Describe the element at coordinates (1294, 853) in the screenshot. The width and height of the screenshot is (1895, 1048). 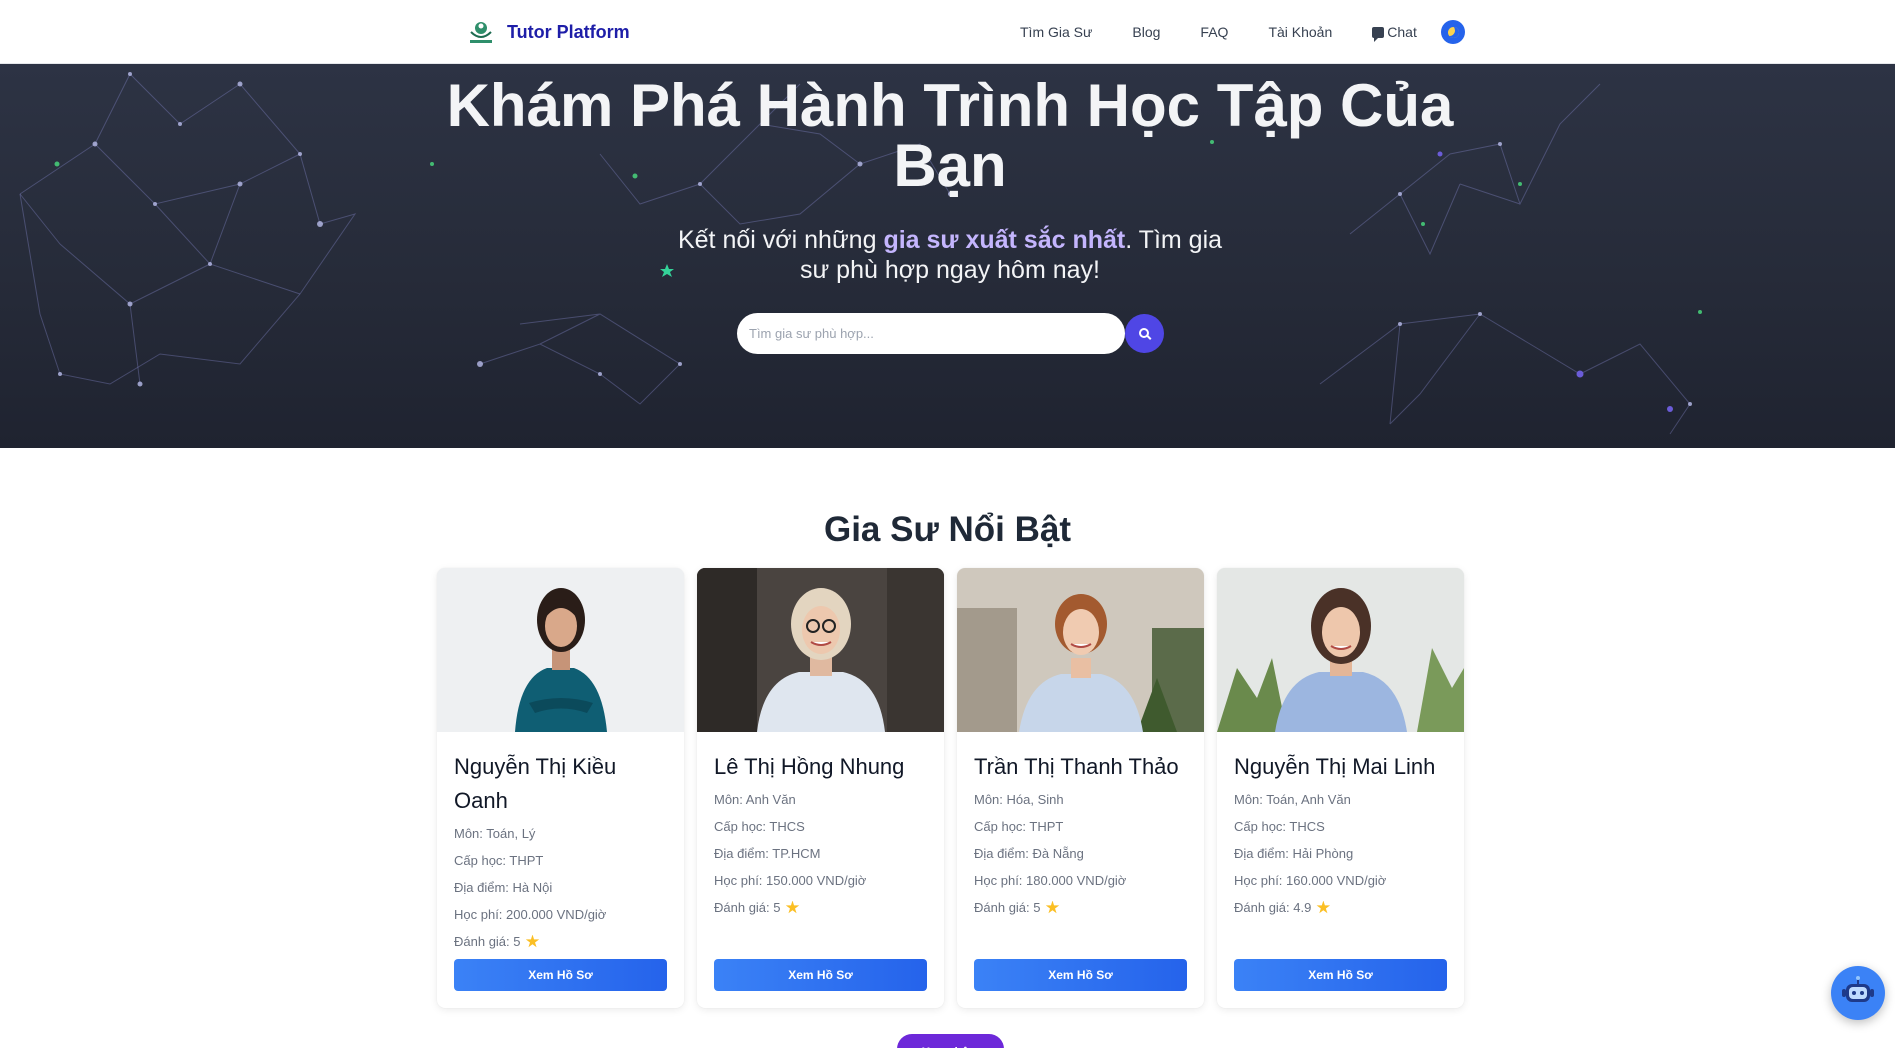
I see `tutor-location: Địa điểm: Hải Phòng` at that location.